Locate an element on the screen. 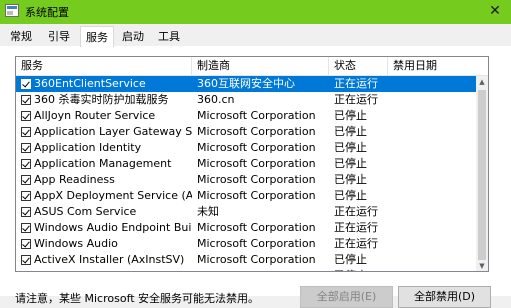 This screenshot has width=511, height=308. column-header-disabled-date: 禁用日期 is located at coordinates (438, 66).